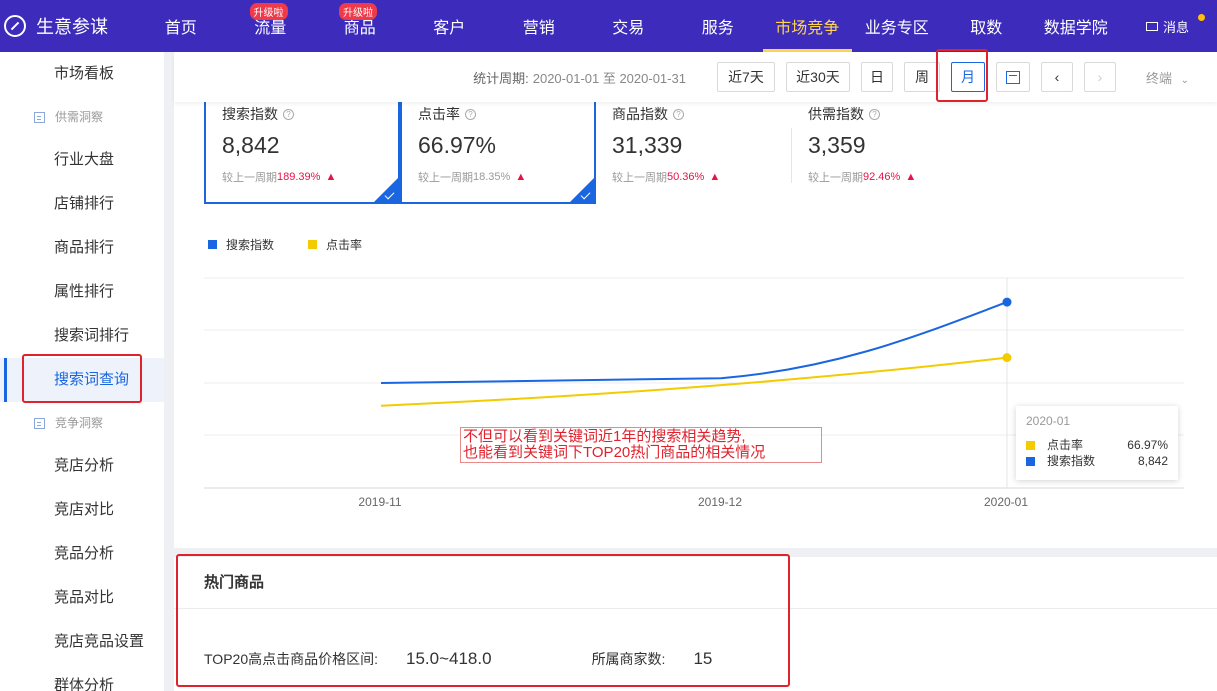  I want to click on nav-item: 商品 升级啦, so click(360, 26).